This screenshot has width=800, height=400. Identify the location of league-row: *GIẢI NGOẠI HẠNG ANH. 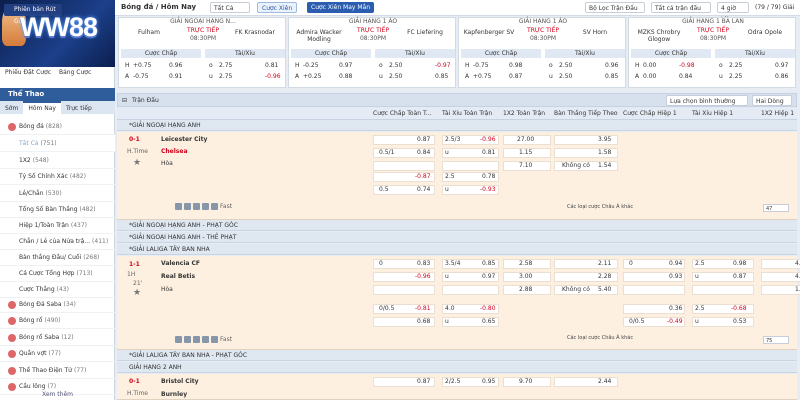
(457, 125).